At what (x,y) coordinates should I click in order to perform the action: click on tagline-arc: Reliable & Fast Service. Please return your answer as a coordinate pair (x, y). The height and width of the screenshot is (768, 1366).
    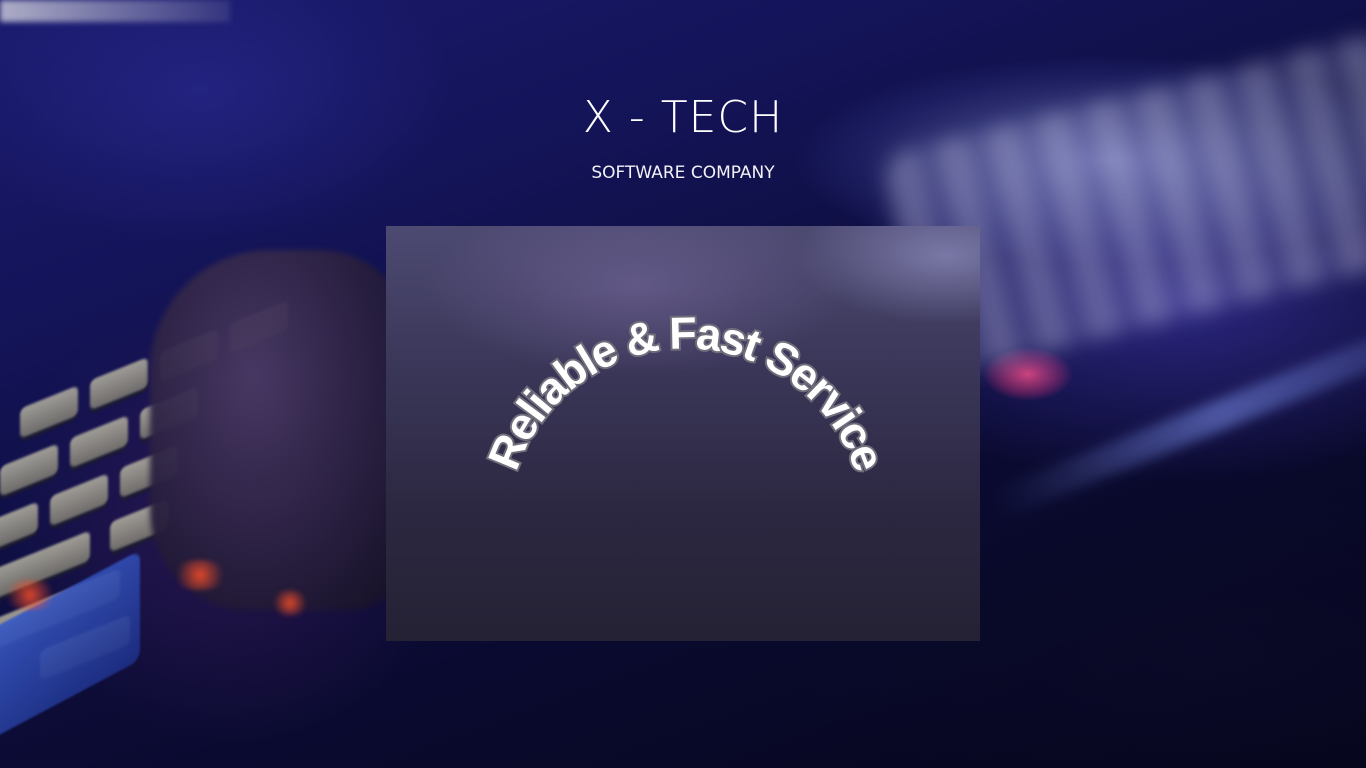
    Looking at the image, I should click on (687, 392).